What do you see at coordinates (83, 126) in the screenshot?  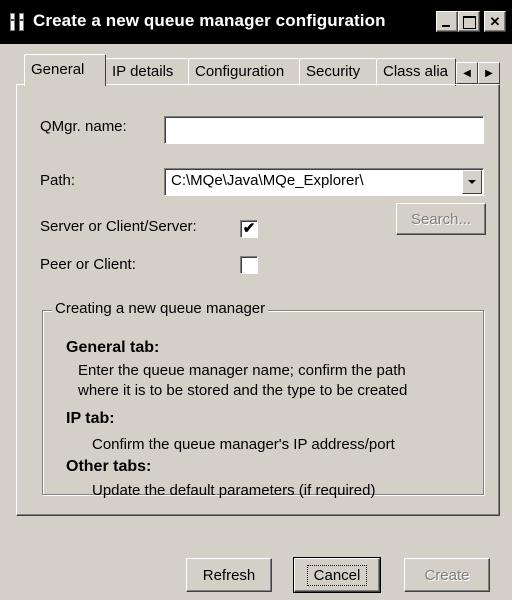 I see `qmgr-name-label: QMgr. name:` at bounding box center [83, 126].